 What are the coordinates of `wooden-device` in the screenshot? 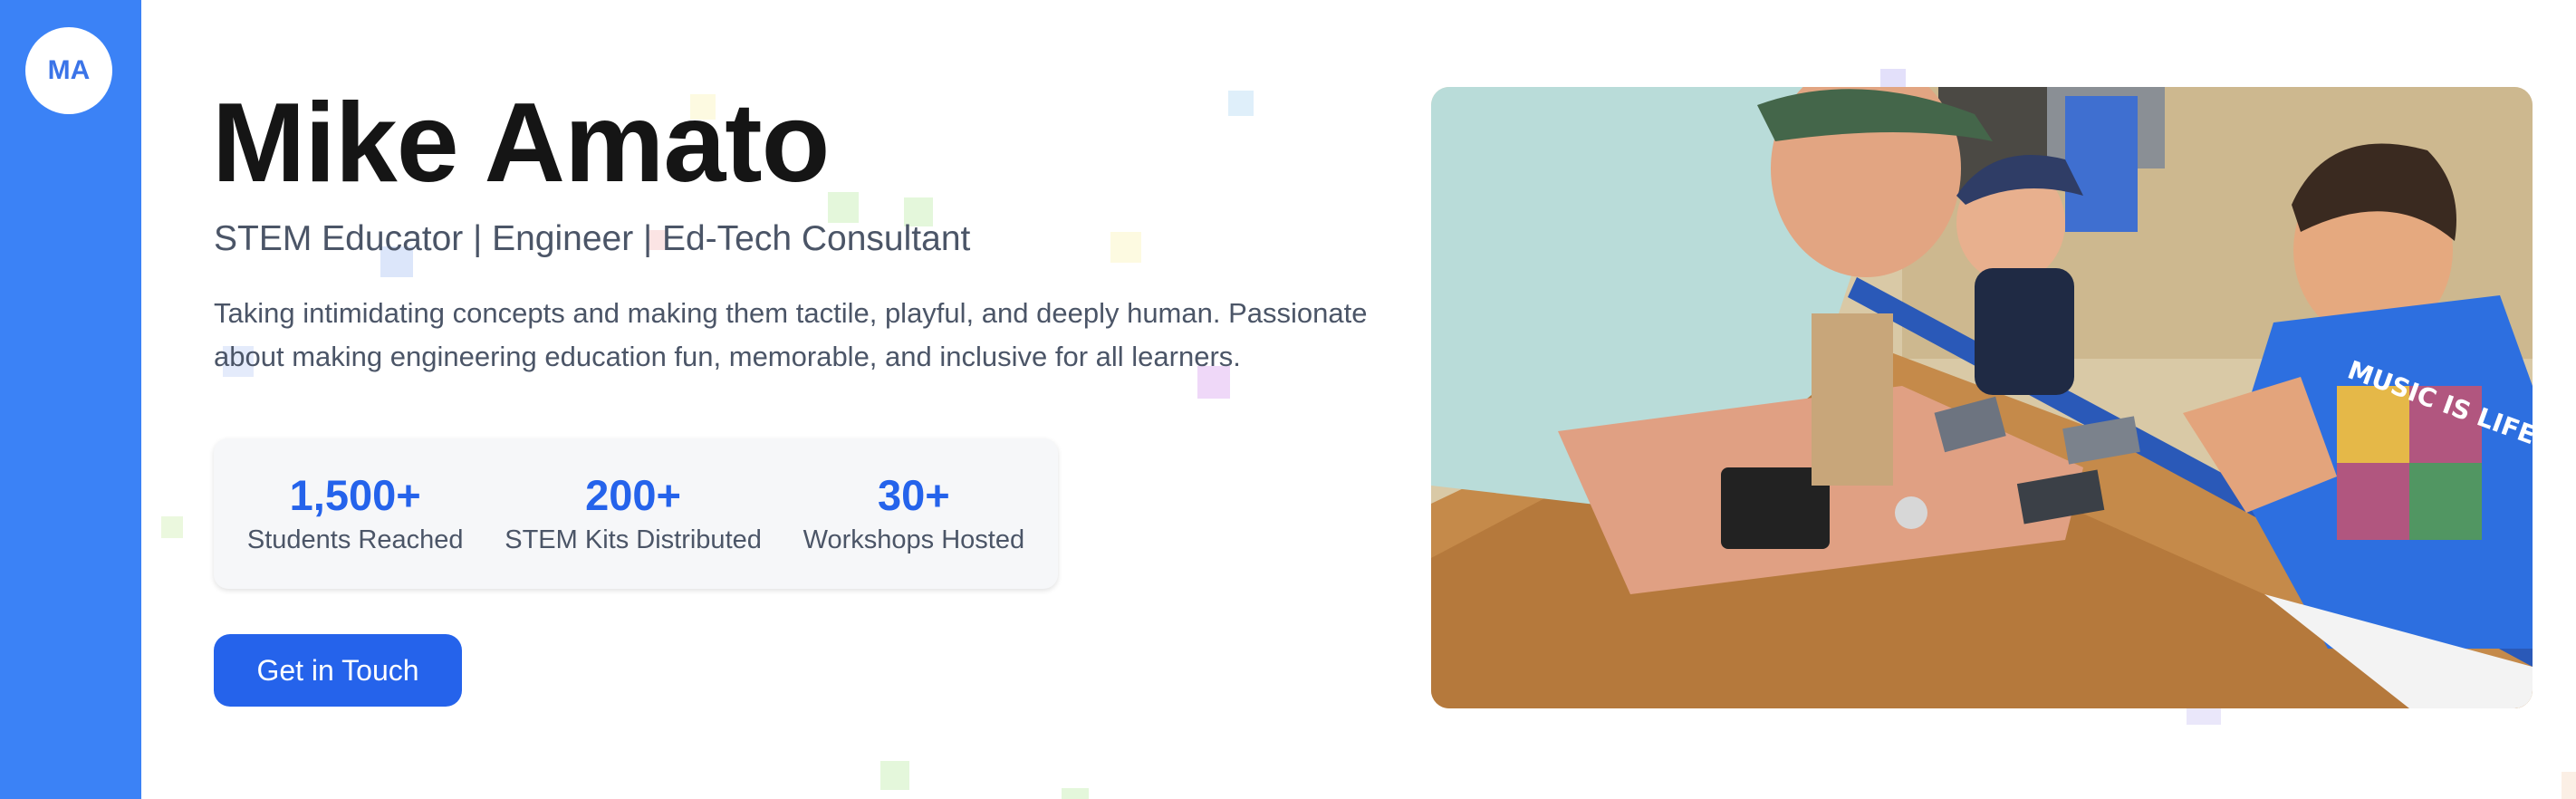 It's located at (1852, 399).